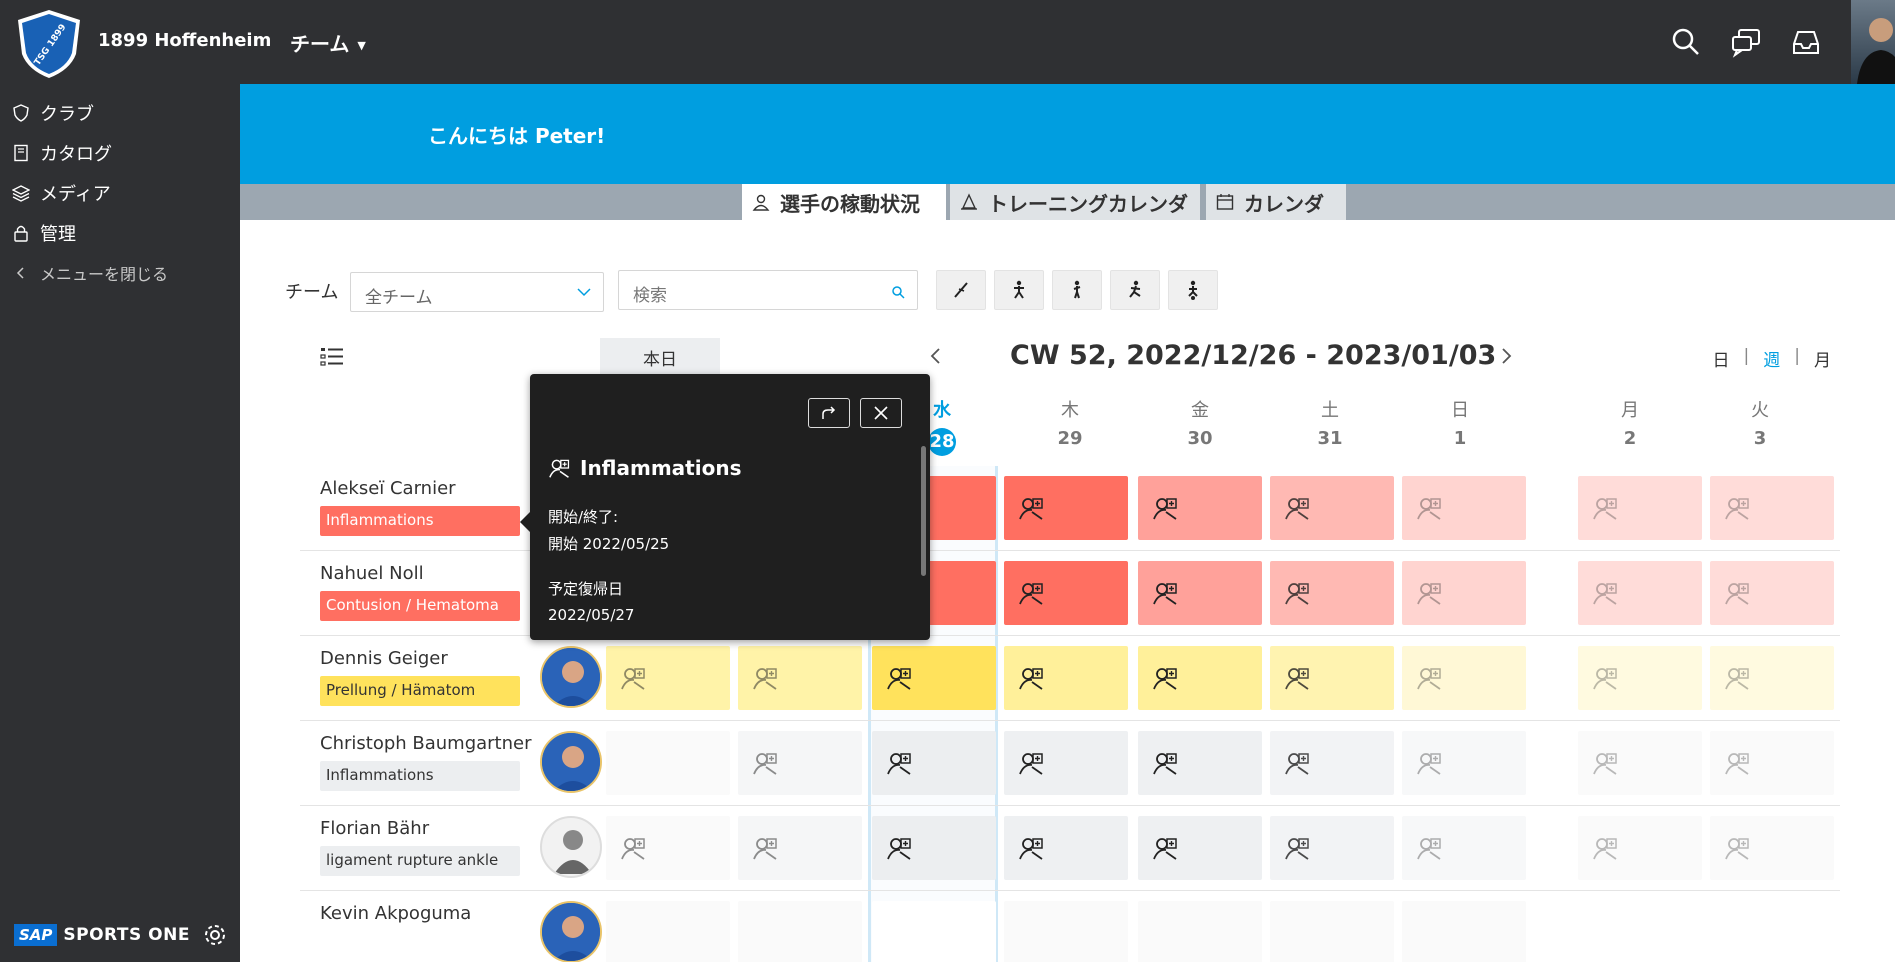 This screenshot has width=1895, height=962. I want to click on filter-goalkeeper-button, so click(1019, 290).